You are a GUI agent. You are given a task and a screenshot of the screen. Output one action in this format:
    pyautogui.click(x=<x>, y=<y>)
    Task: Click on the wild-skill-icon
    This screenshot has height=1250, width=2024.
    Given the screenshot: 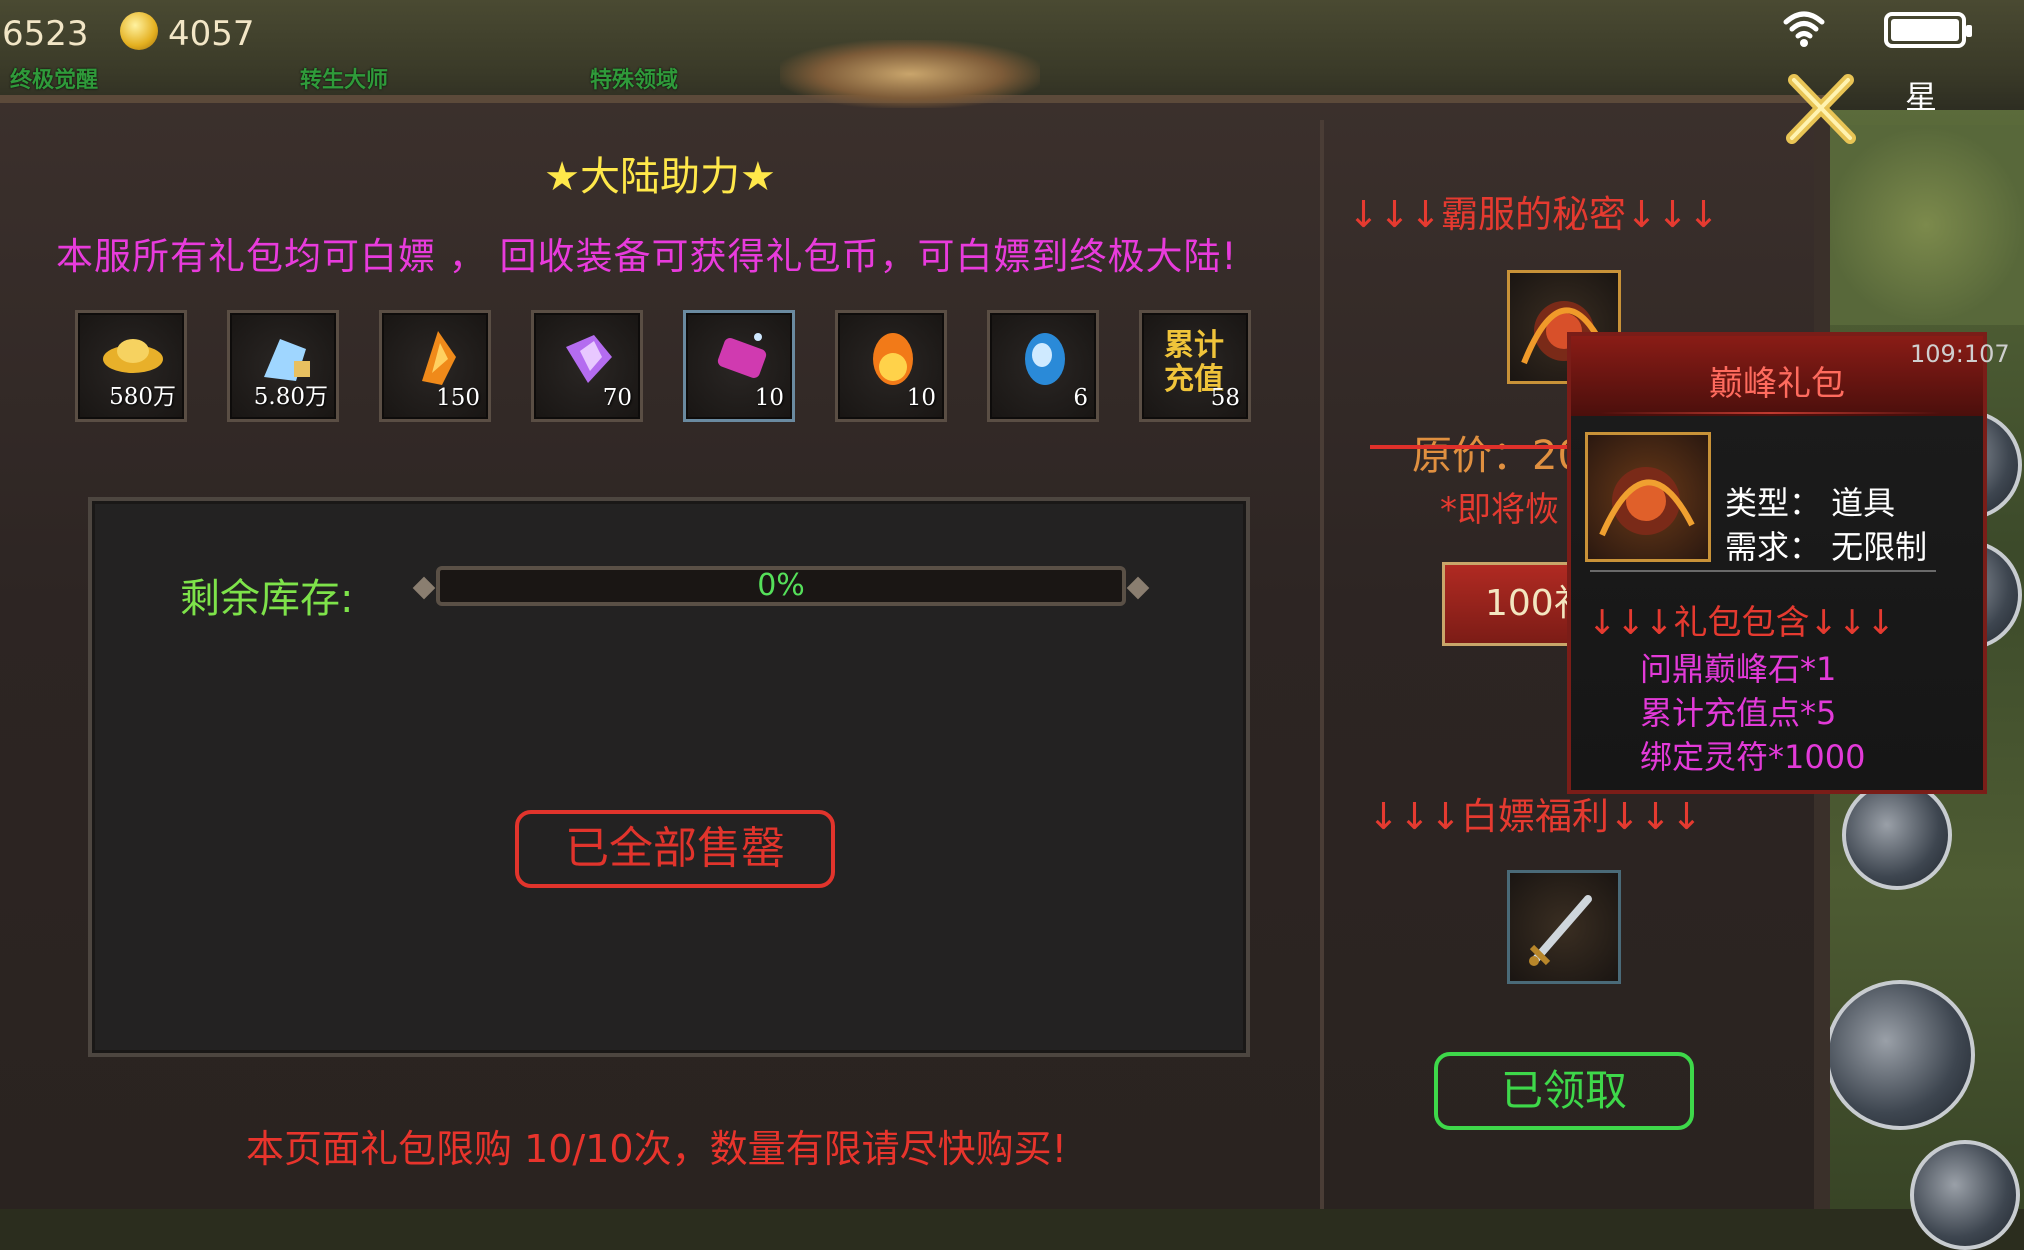 What is the action you would take?
    pyautogui.click(x=1897, y=835)
    